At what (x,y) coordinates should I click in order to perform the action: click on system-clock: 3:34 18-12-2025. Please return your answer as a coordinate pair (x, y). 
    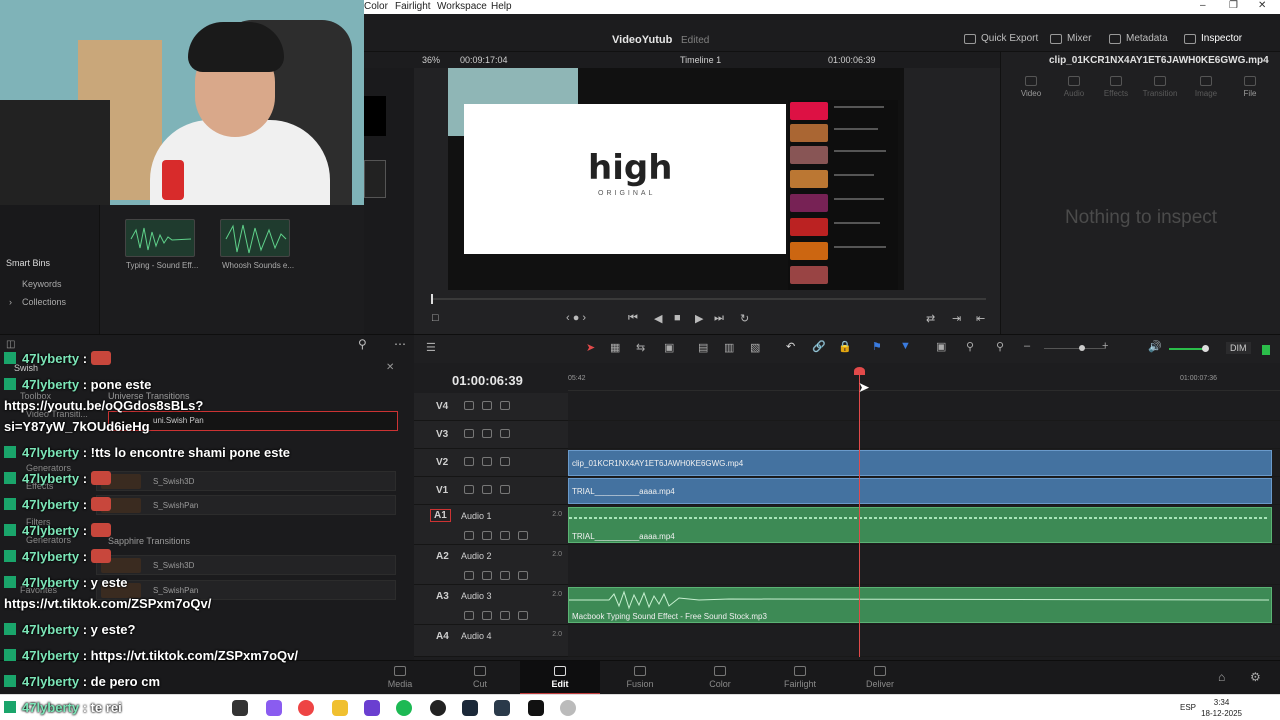
    Looking at the image, I should click on (1221, 708).